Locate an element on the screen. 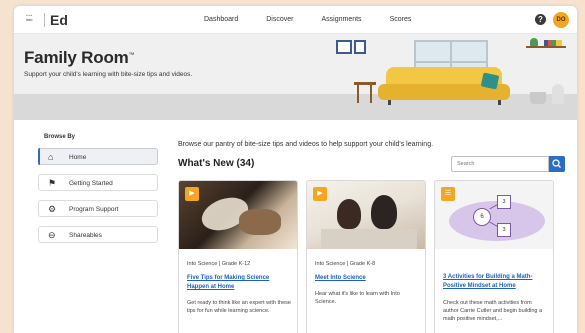 The height and width of the screenshot is (333, 585). sidebar-item-label: Getting Started is located at coordinates (91, 183).